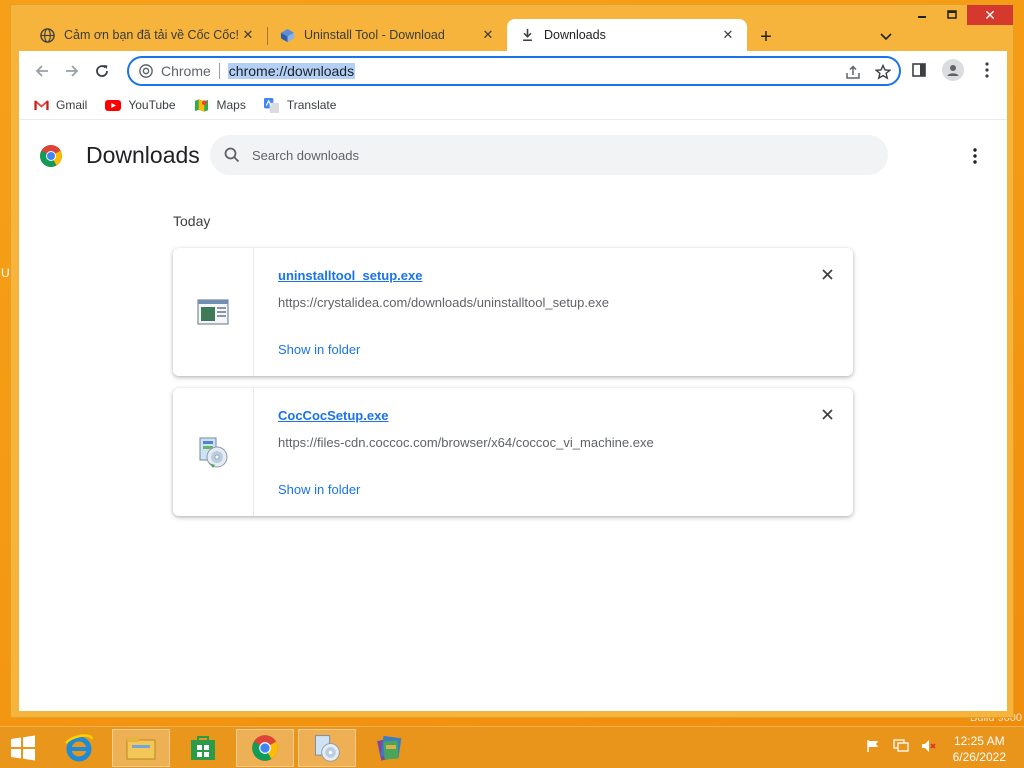 The image size is (1024, 768). I want to click on page-title: Downloads, so click(143, 155).